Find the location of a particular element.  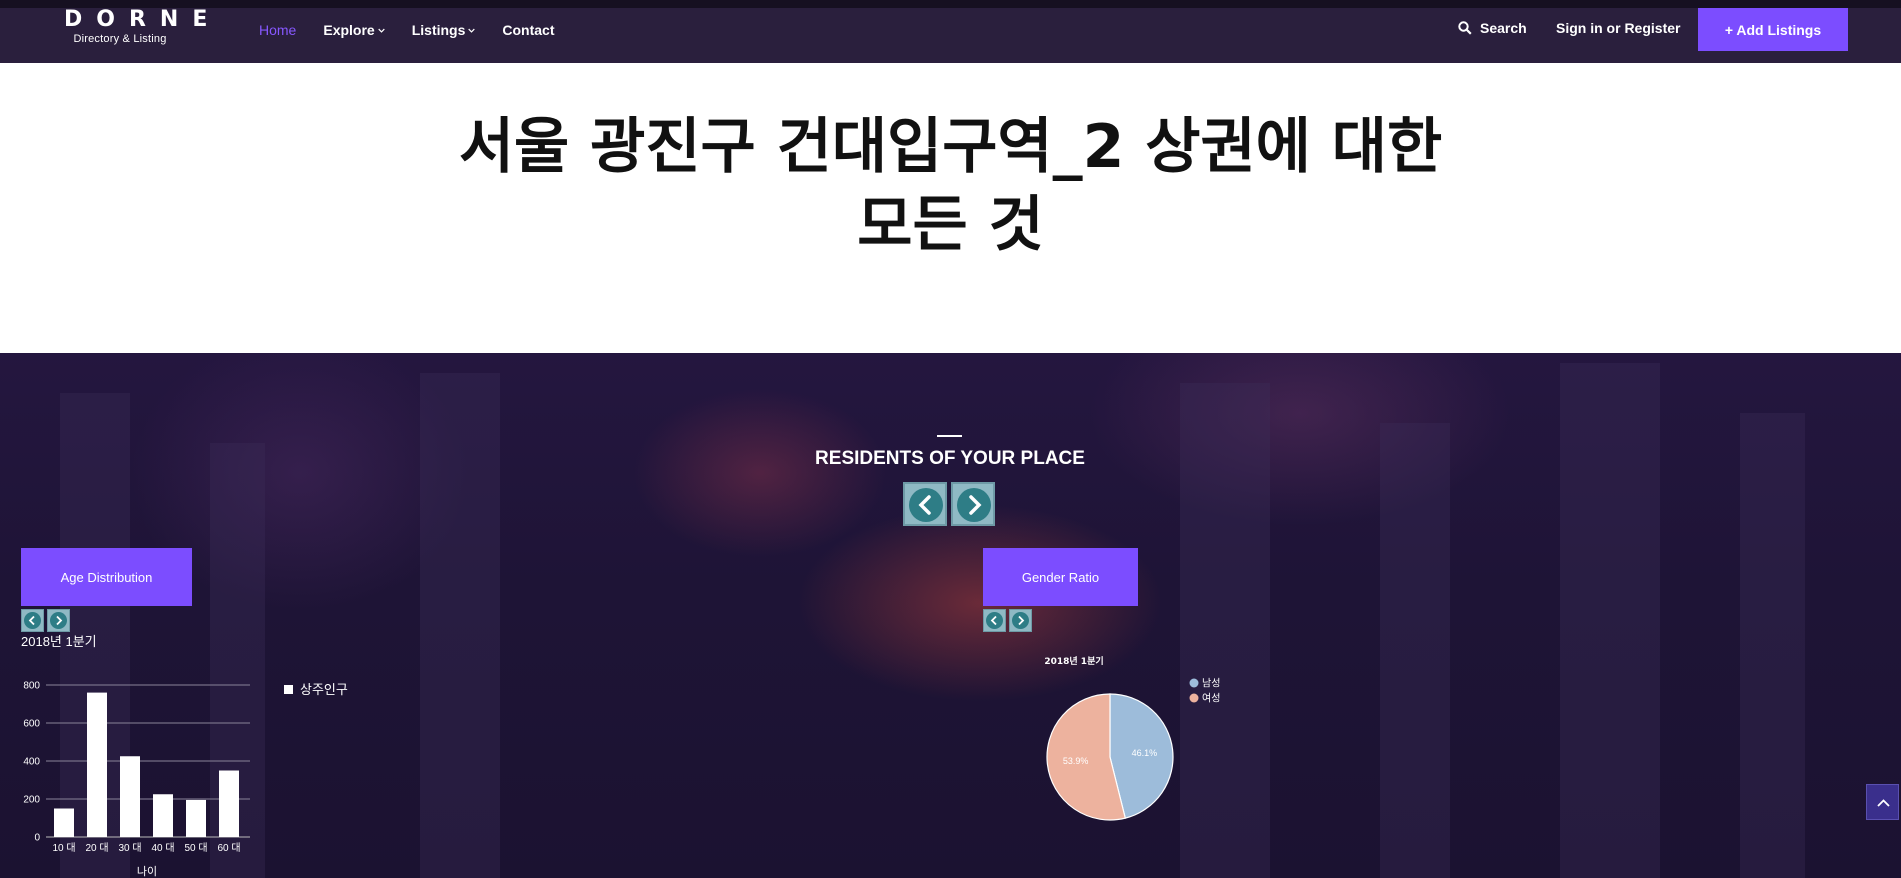

tab-age-distribution: Age Distribution is located at coordinates (106, 577).